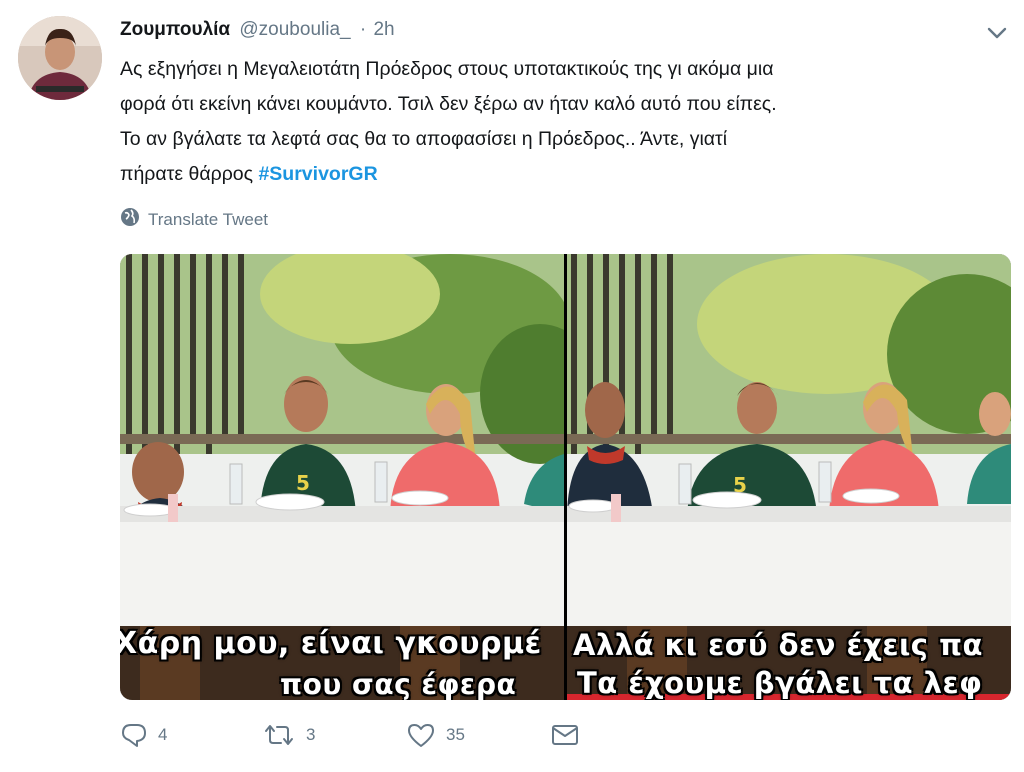 Image resolution: width=1024 pixels, height=772 pixels. What do you see at coordinates (331, 643) in the screenshot?
I see `subtitle-left-line1: Χάρη μου, είναι γκουρμέ` at bounding box center [331, 643].